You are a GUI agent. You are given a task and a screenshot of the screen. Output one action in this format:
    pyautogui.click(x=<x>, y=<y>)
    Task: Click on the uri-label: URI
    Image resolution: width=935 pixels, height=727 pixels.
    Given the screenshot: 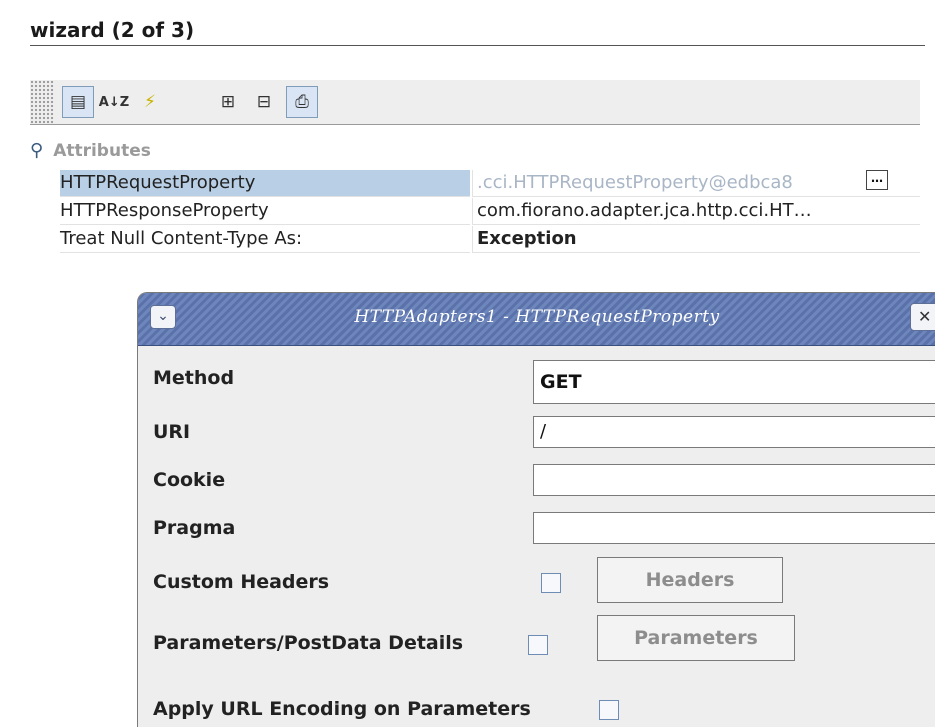 What is the action you would take?
    pyautogui.click(x=172, y=432)
    